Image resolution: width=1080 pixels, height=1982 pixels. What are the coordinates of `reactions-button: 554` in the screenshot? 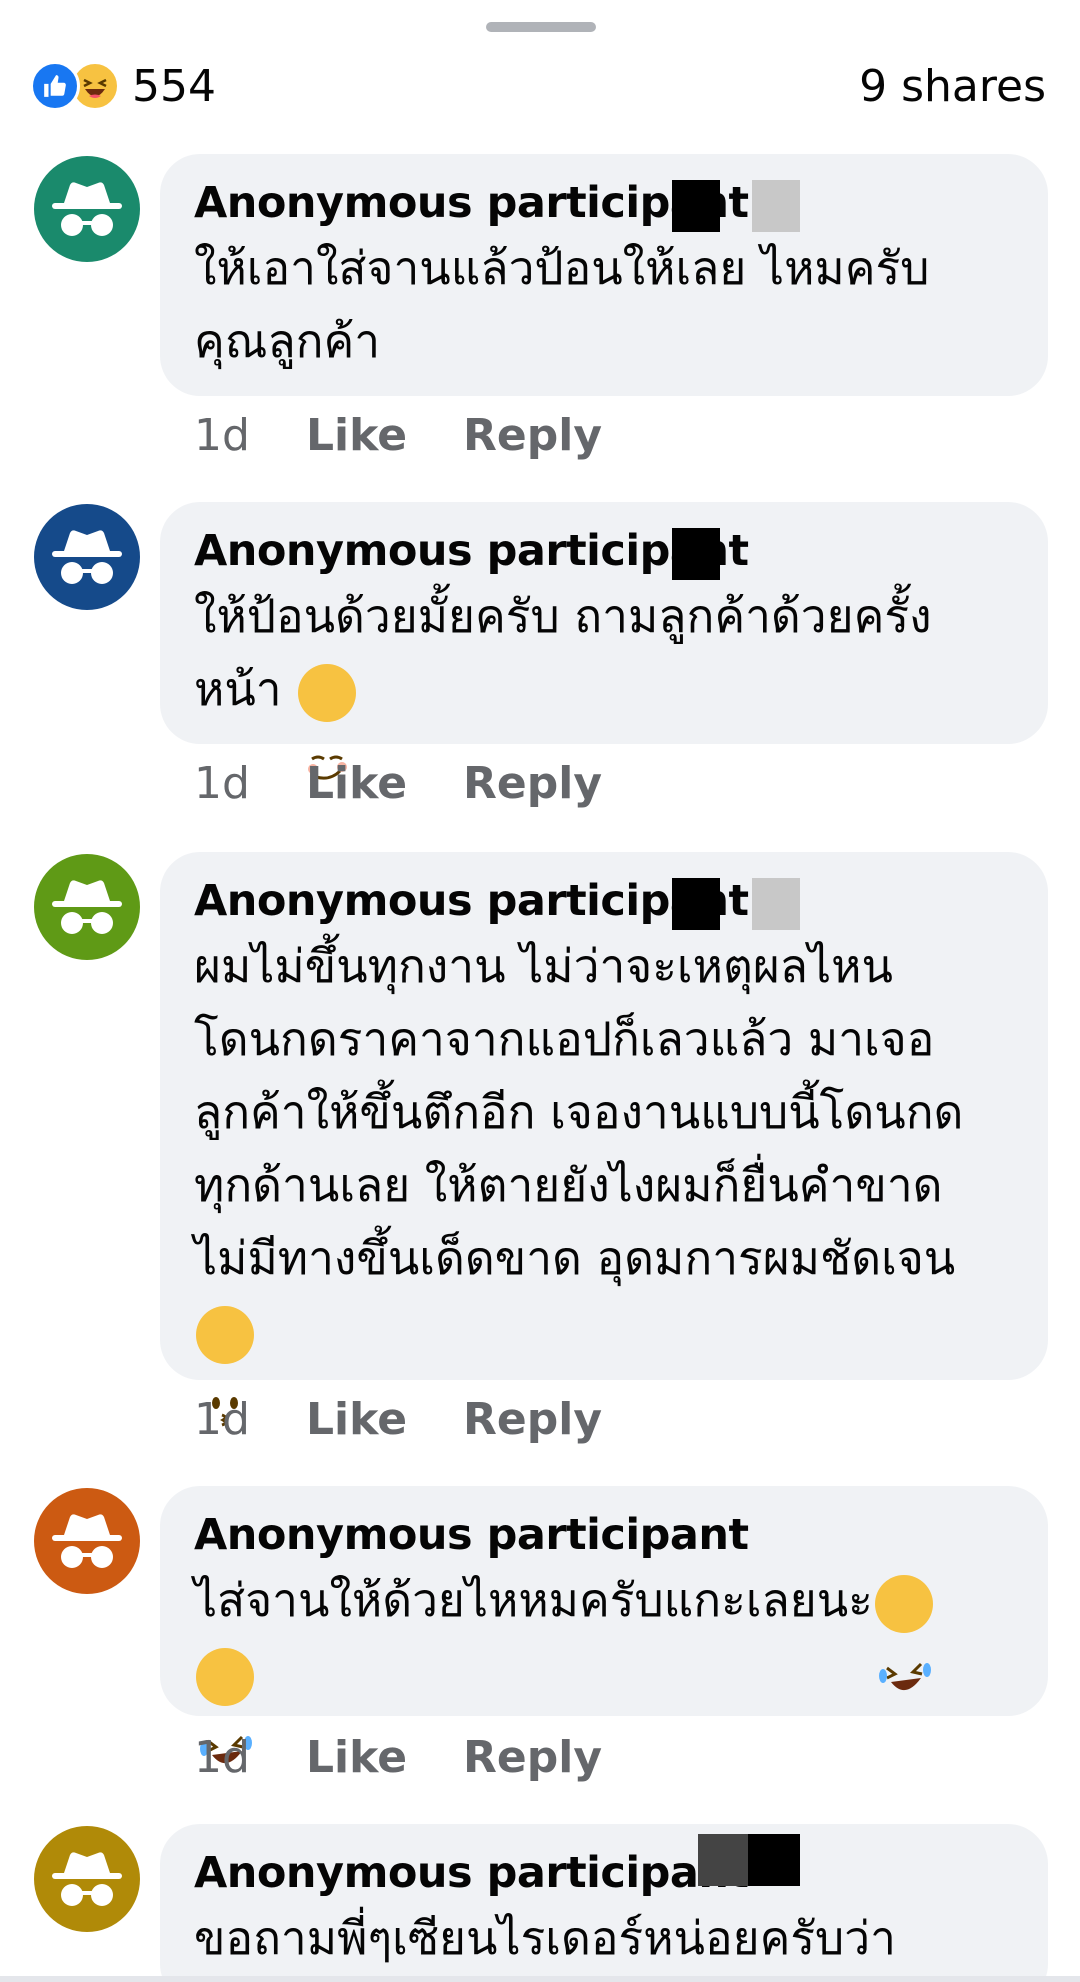 It's located at (123, 86).